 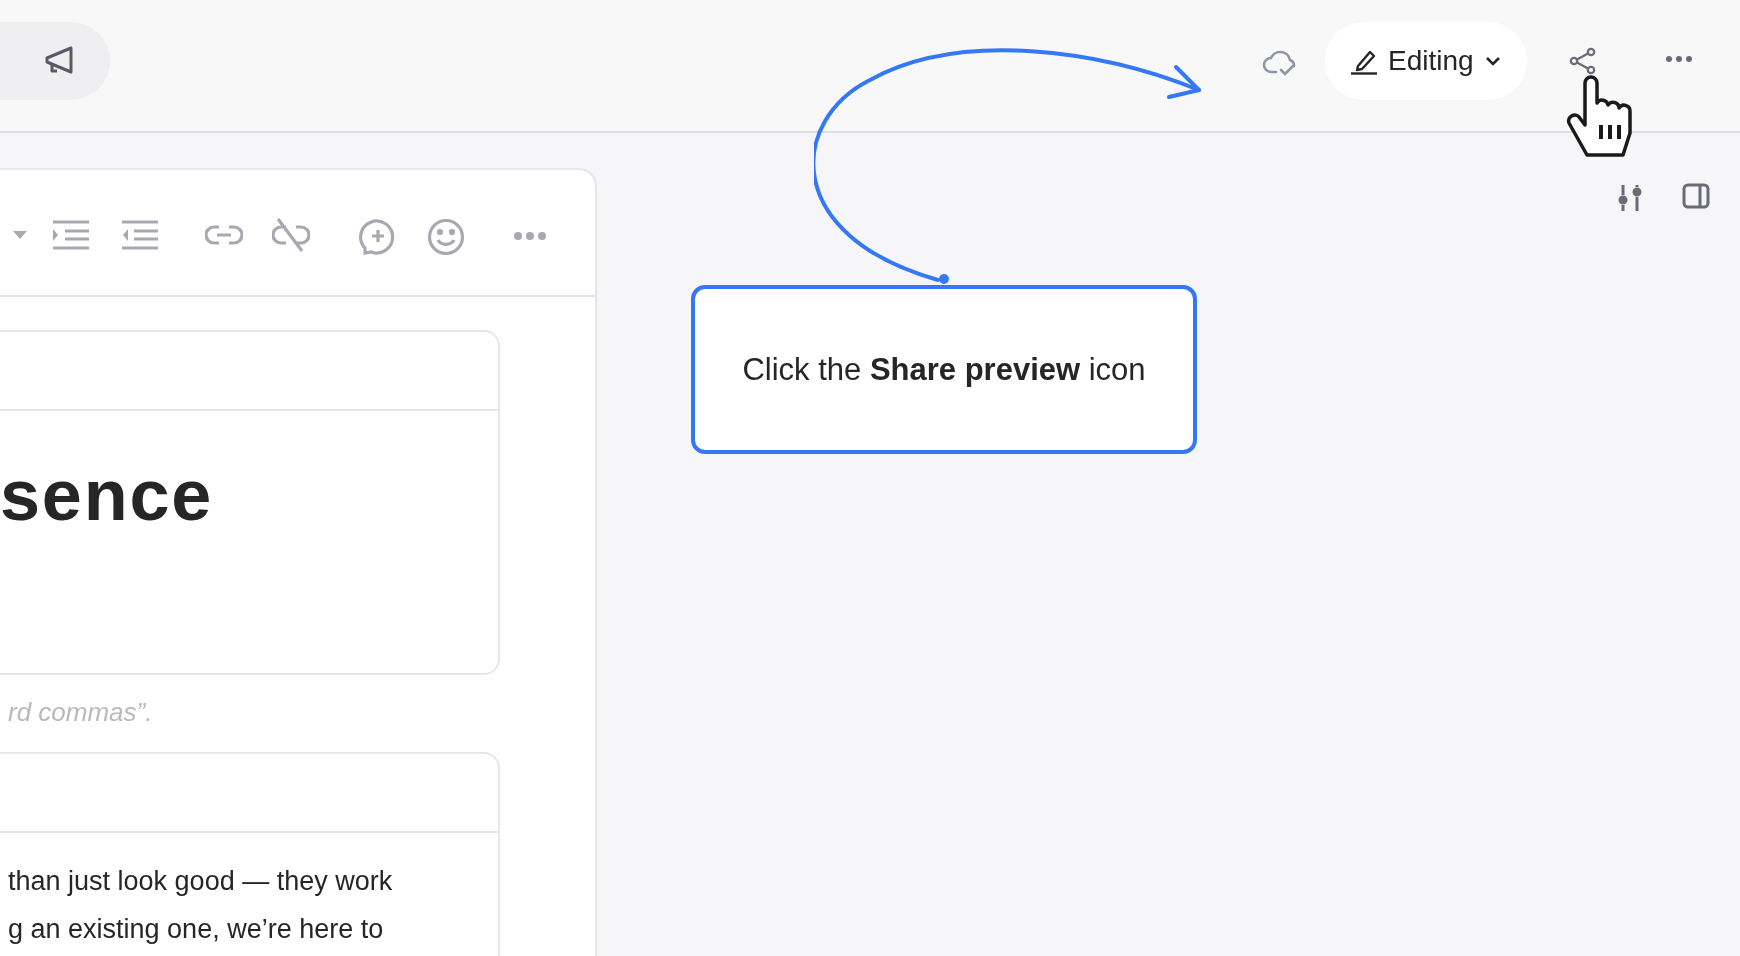 I want to click on sliders-icon, so click(x=1630, y=198).